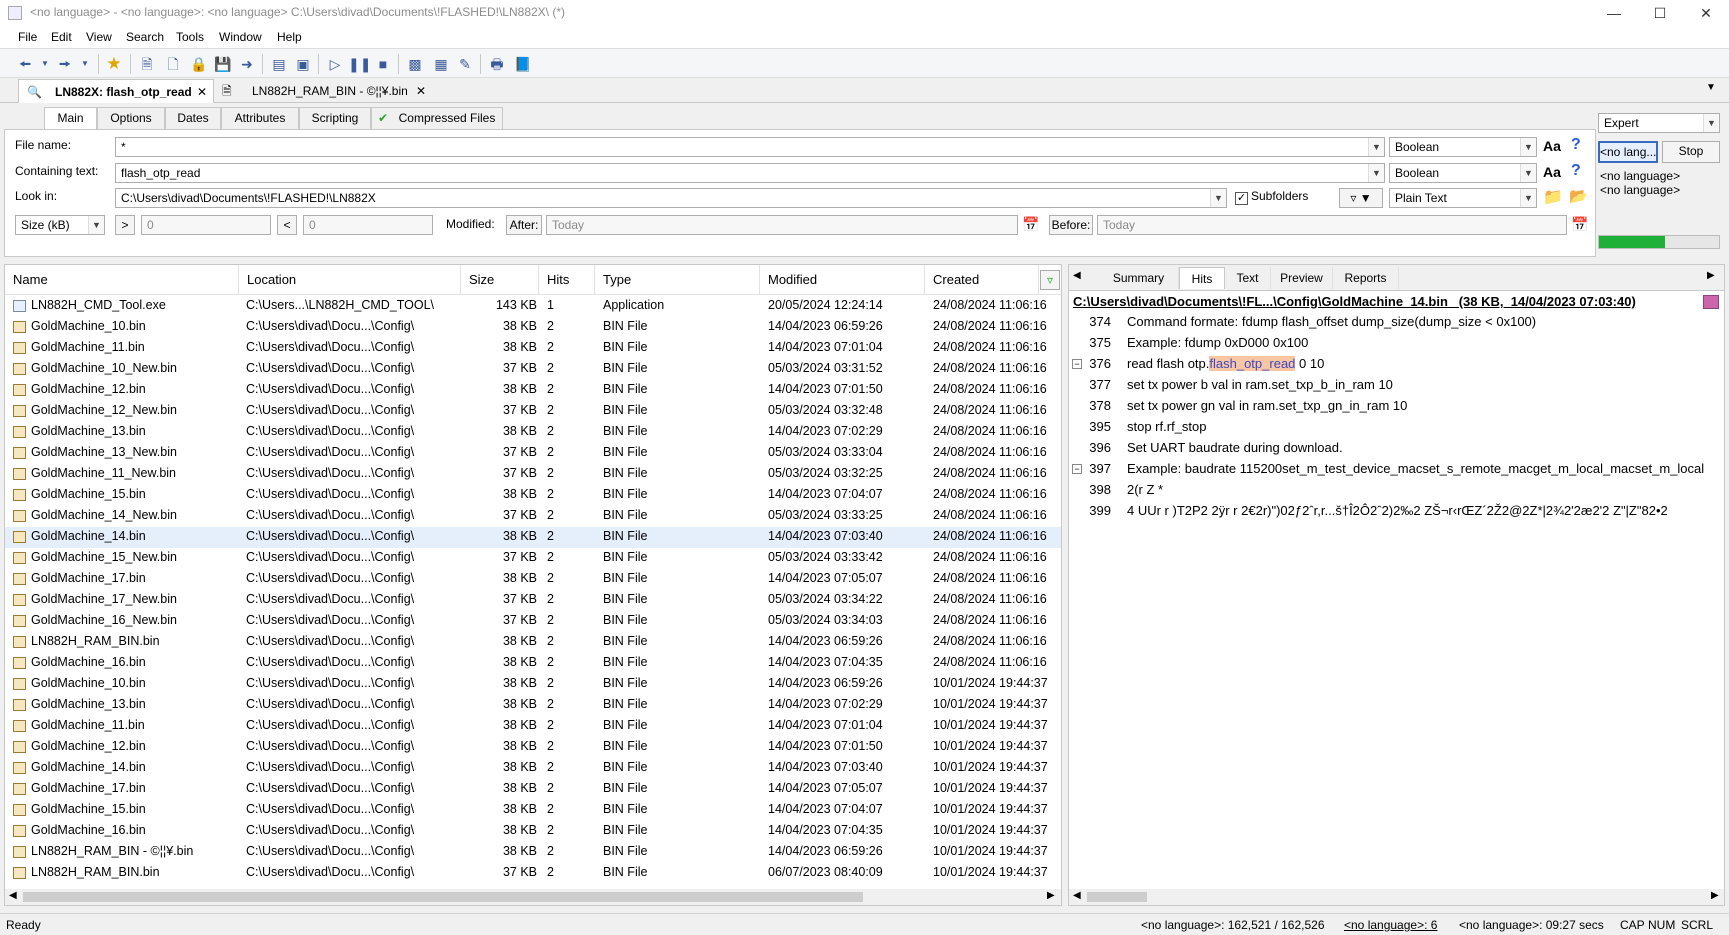  I want to click on status-lang-link: <no language>: 6, so click(1390, 925).